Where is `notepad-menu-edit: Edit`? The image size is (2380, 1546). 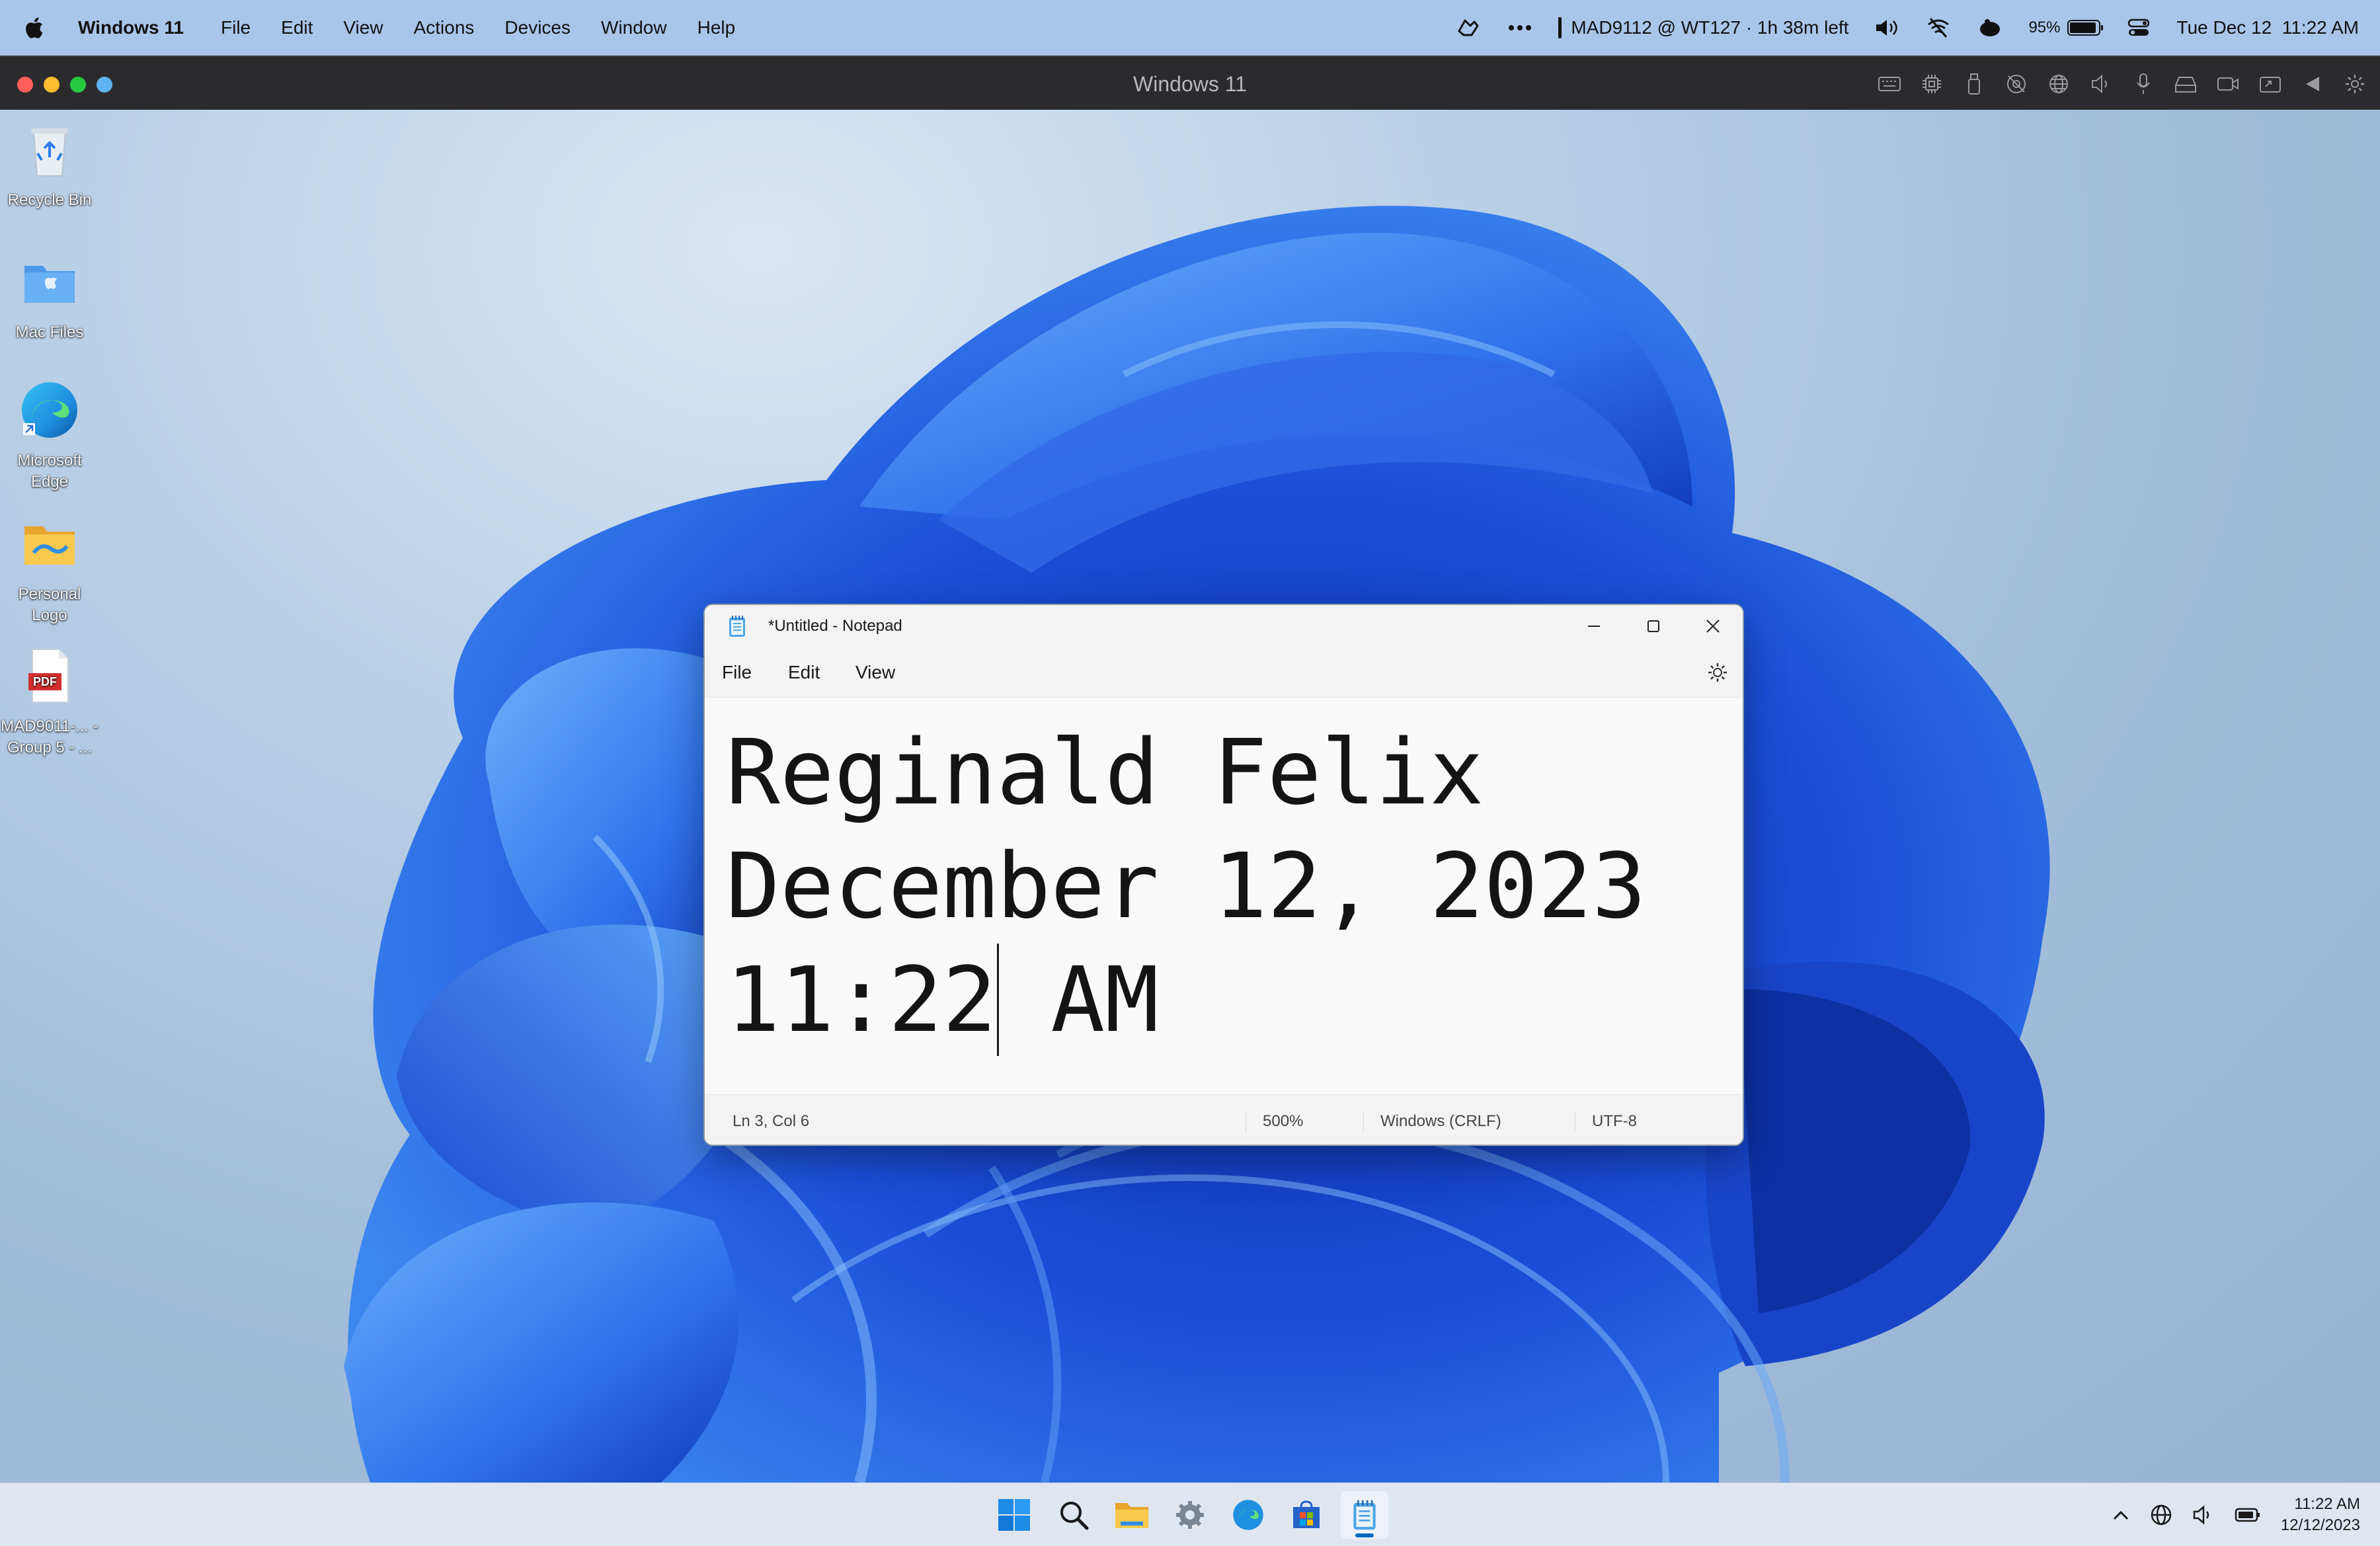
notepad-menu-edit: Edit is located at coordinates (804, 672).